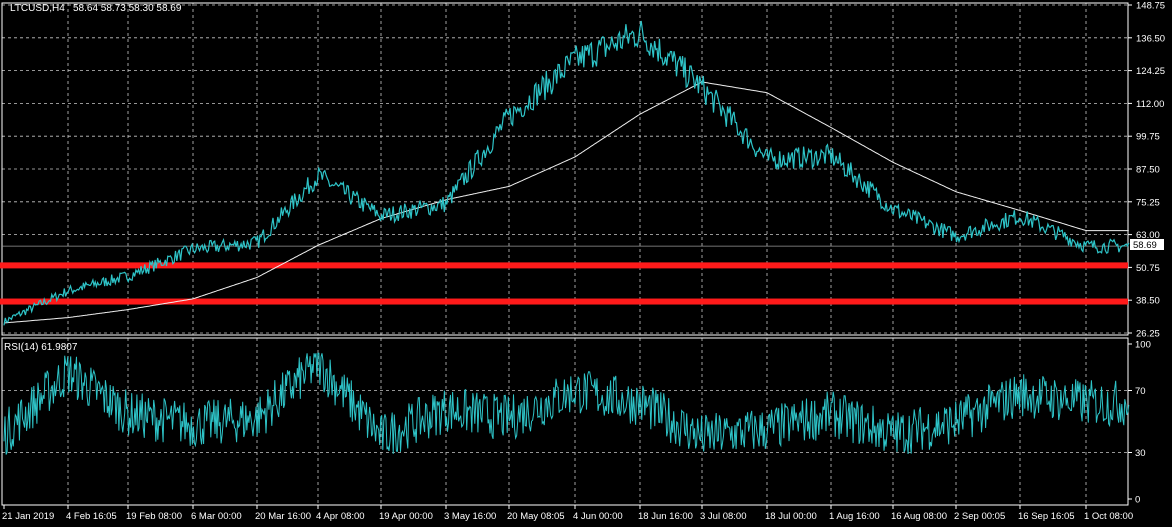 The height and width of the screenshot is (527, 1172). Describe the element at coordinates (41, 347) in the screenshot. I see `rsi-title: RSI(14) 61.9807` at that location.